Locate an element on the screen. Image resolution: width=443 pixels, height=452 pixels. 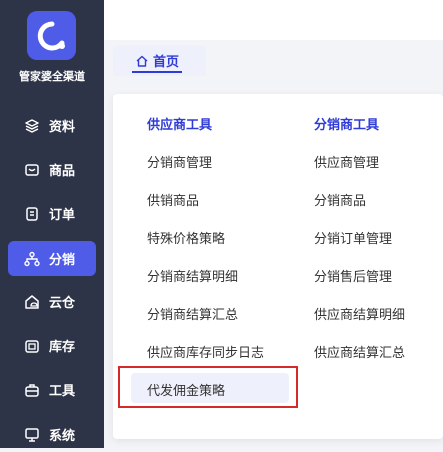
active-tab-indicator is located at coordinates (157, 72).